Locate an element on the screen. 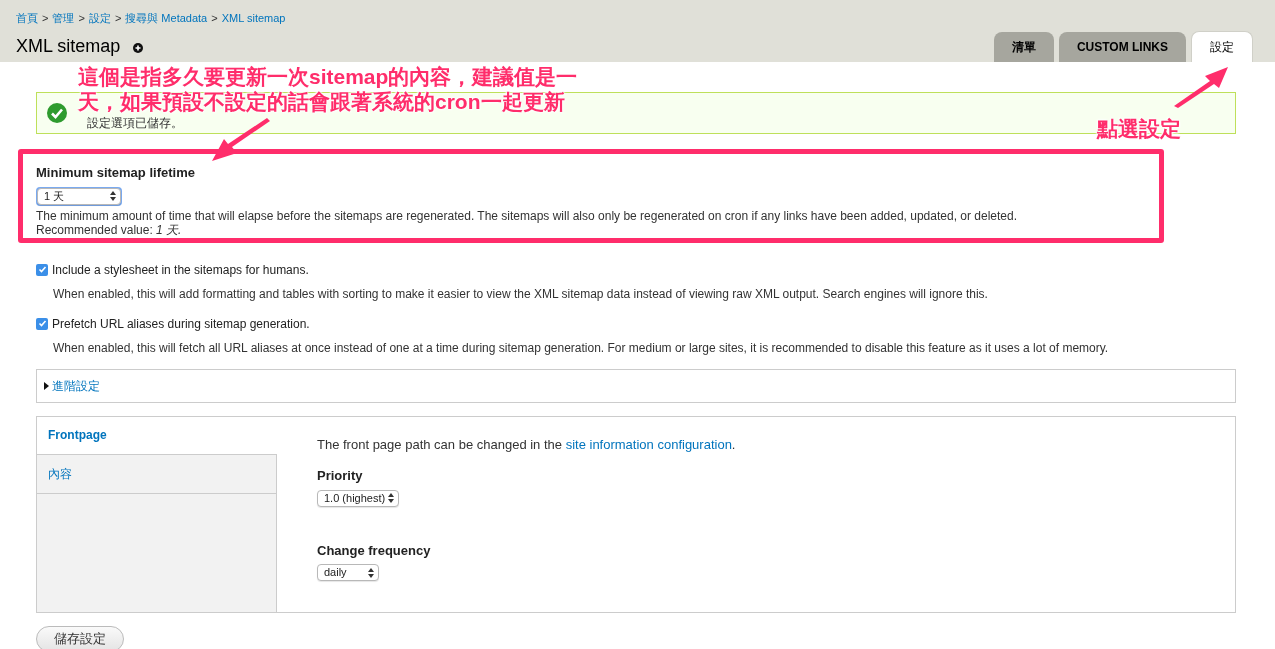 The width and height of the screenshot is (1275, 649). field-label: Minimum sitemap lifetime is located at coordinates (116, 173).